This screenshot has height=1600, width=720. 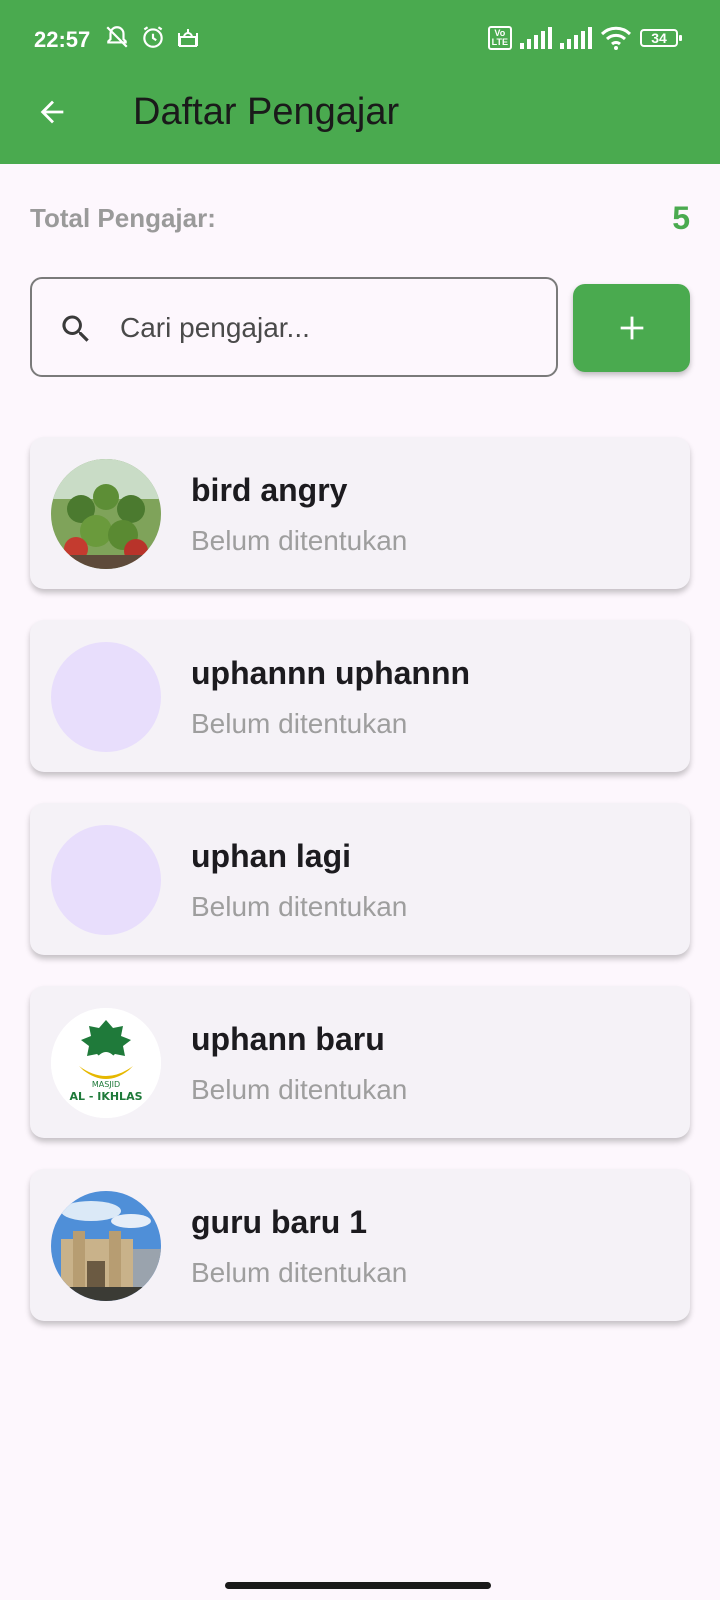 I want to click on teacher-name: uphan lagi, so click(x=271, y=856).